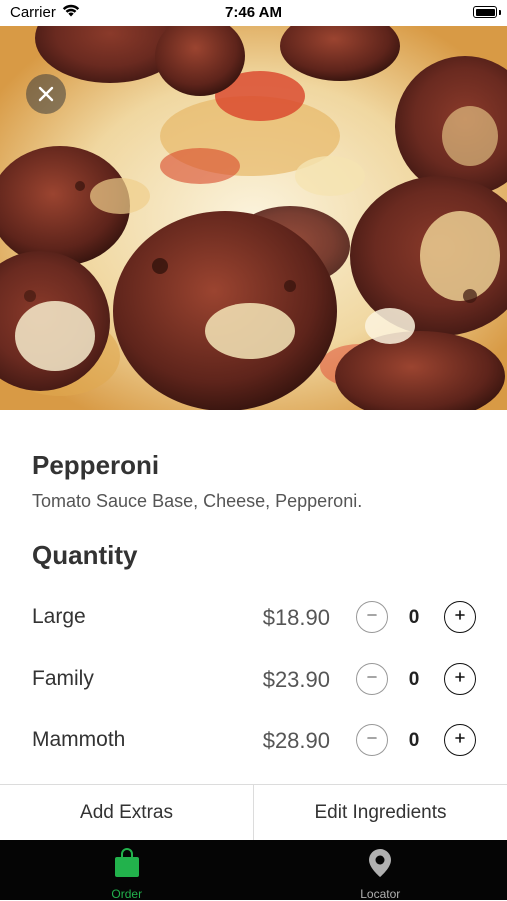  What do you see at coordinates (78, 740) in the screenshot?
I see `size-label: Mammoth` at bounding box center [78, 740].